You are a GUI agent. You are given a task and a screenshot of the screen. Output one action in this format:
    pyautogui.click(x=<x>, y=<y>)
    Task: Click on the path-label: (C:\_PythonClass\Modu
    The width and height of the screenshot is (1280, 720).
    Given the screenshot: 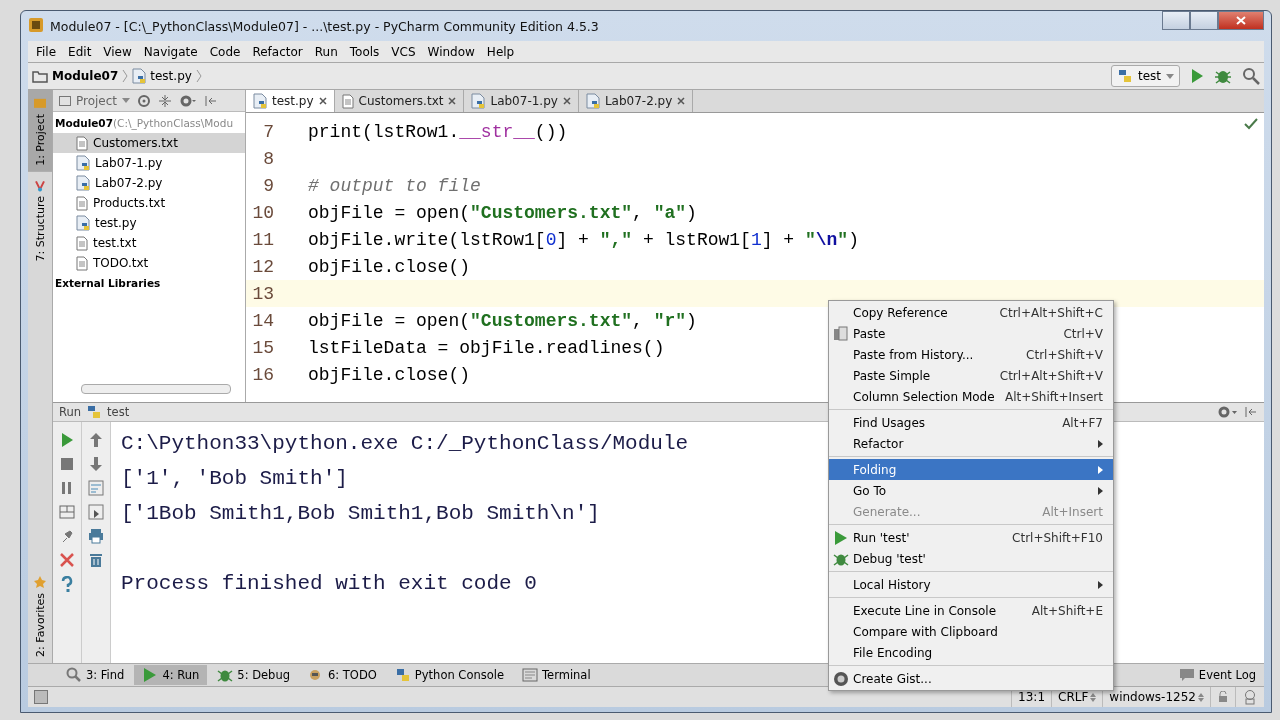 What is the action you would take?
    pyautogui.click(x=173, y=123)
    